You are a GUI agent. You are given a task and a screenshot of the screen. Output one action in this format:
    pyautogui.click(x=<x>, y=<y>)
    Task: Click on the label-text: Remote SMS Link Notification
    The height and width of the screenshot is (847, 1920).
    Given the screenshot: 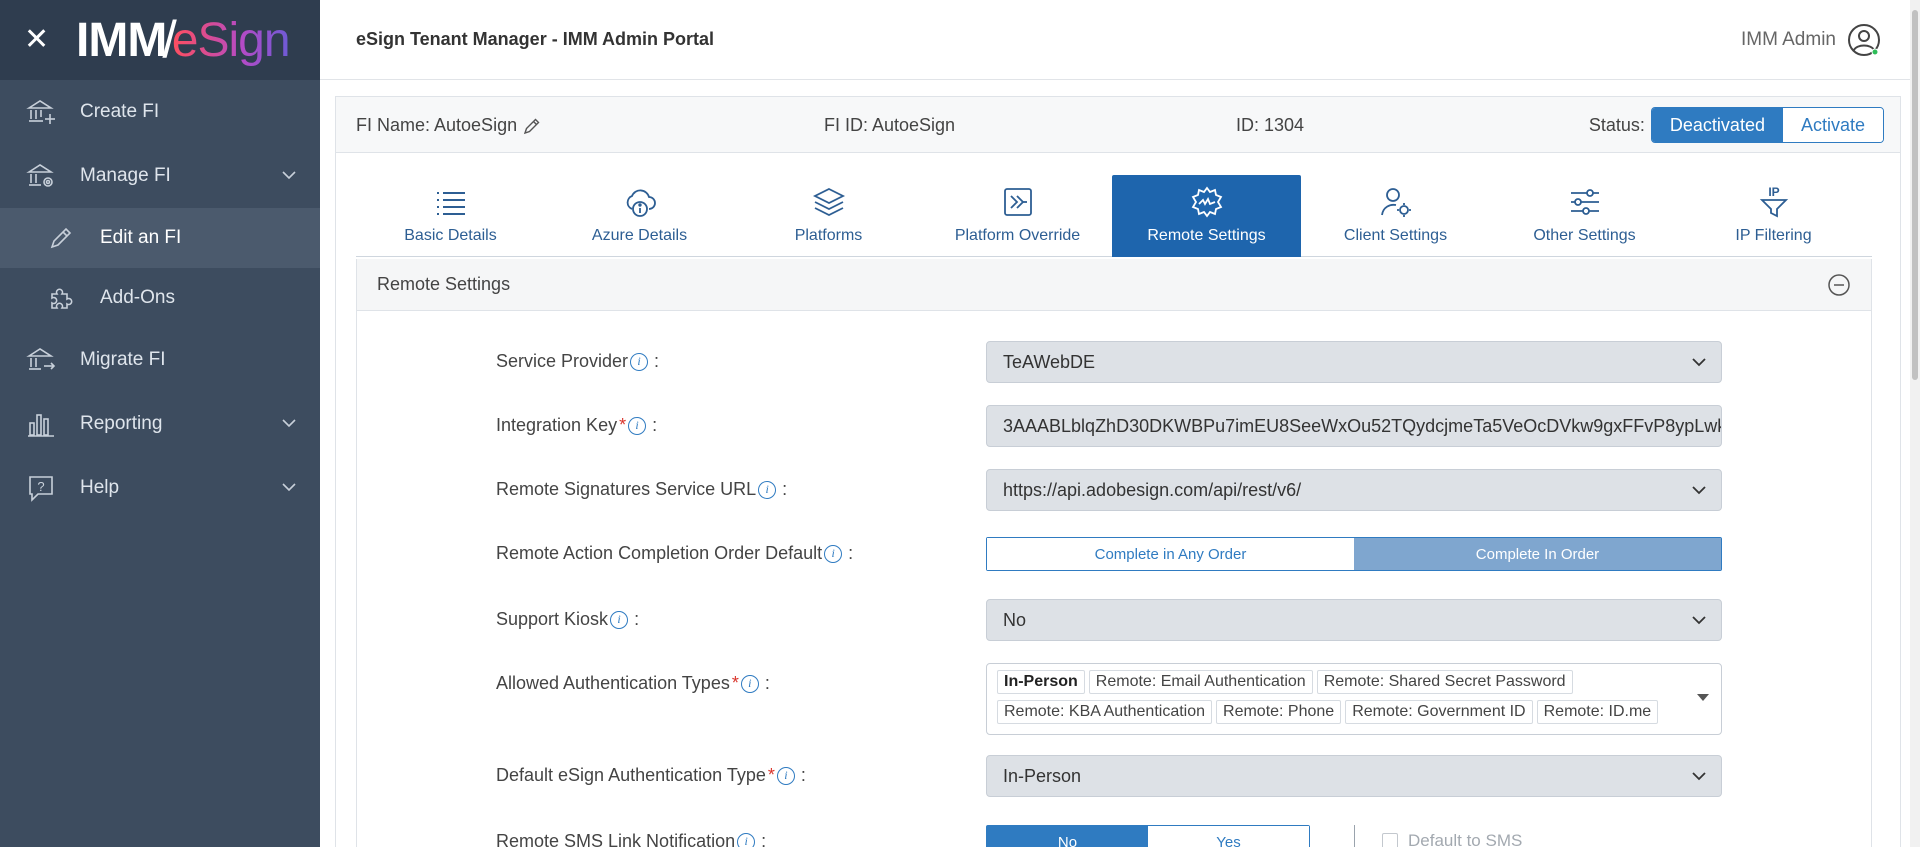 What is the action you would take?
    pyautogui.click(x=616, y=839)
    